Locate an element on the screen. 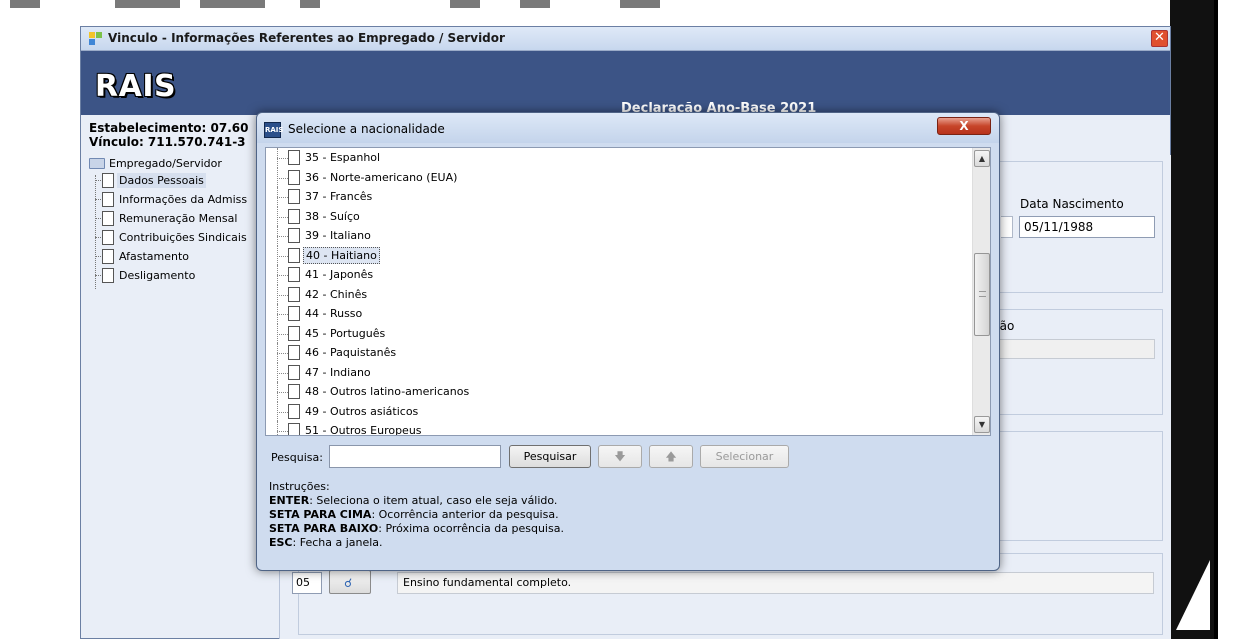  magnifier-icon: ☌ is located at coordinates (348, 583).